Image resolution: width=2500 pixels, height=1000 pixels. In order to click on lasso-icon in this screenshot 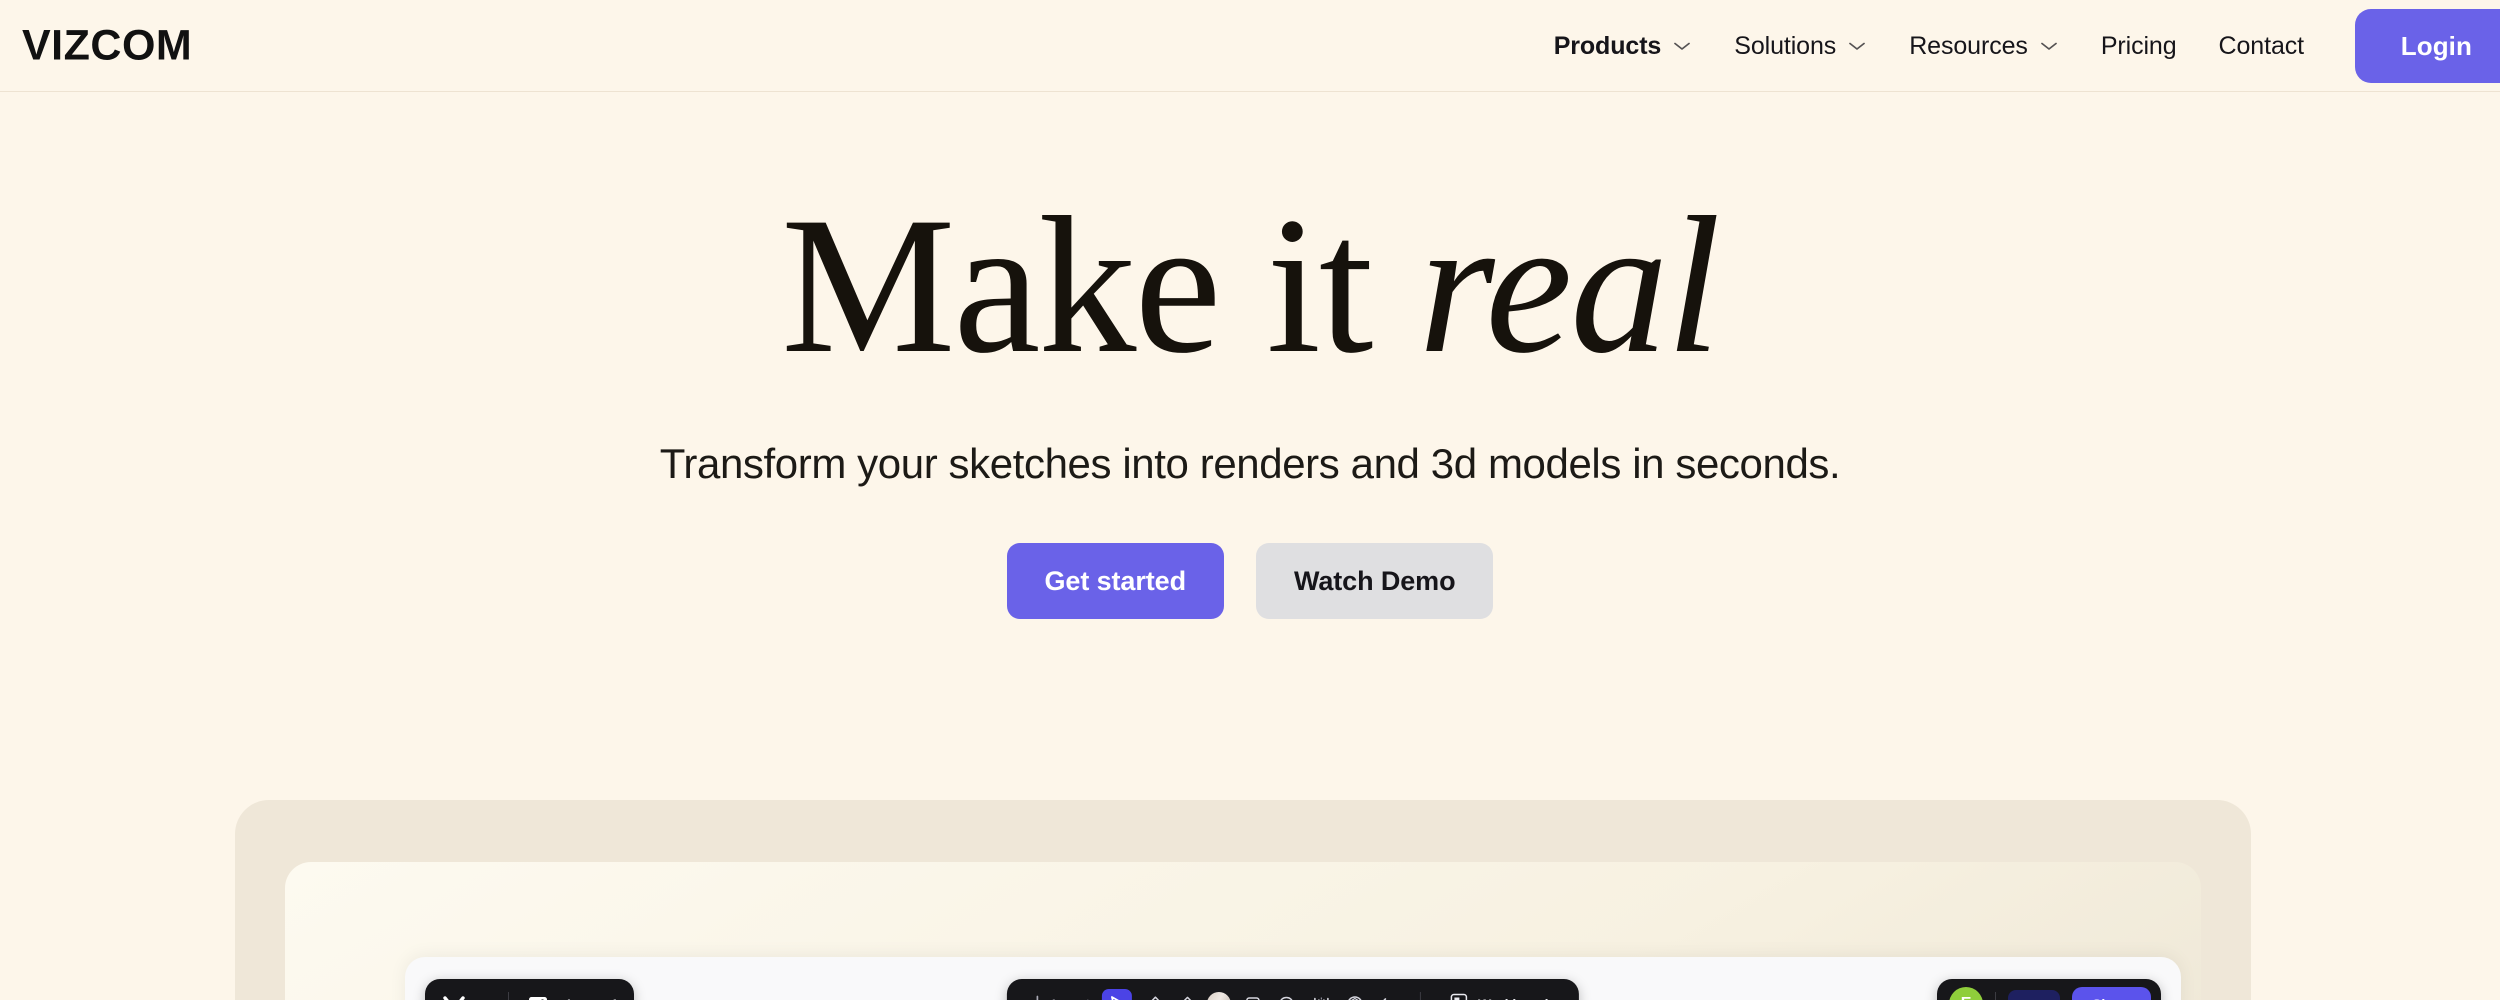, I will do `click(1287, 994)`.